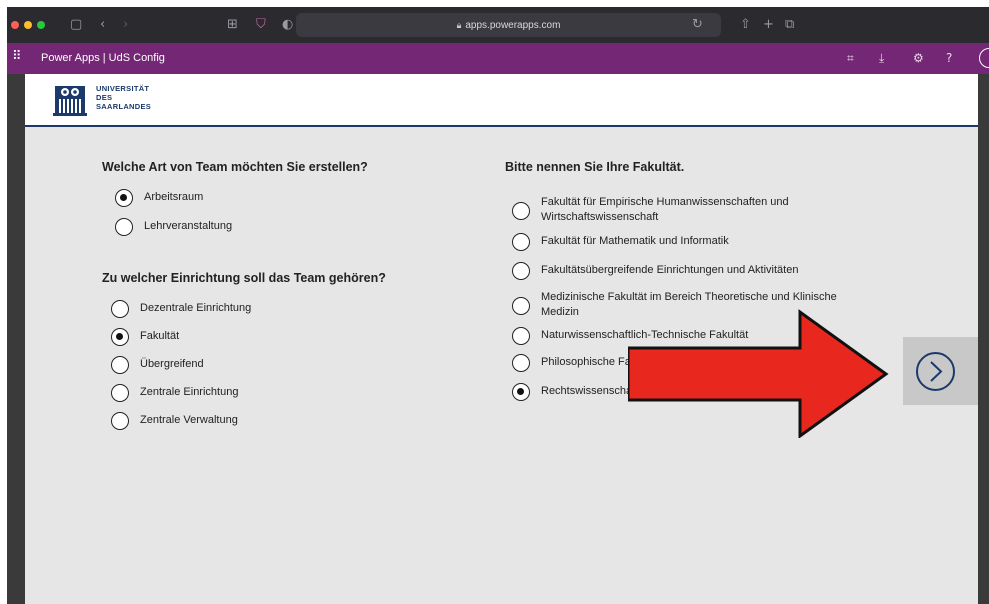  What do you see at coordinates (125, 24) in the screenshot?
I see `forward-icon: ›` at bounding box center [125, 24].